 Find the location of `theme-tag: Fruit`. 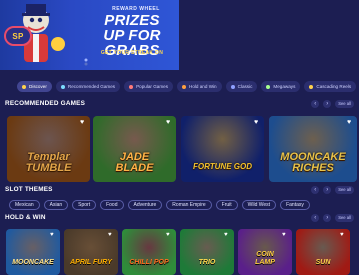

theme-tag: Fruit is located at coordinates (226, 205).